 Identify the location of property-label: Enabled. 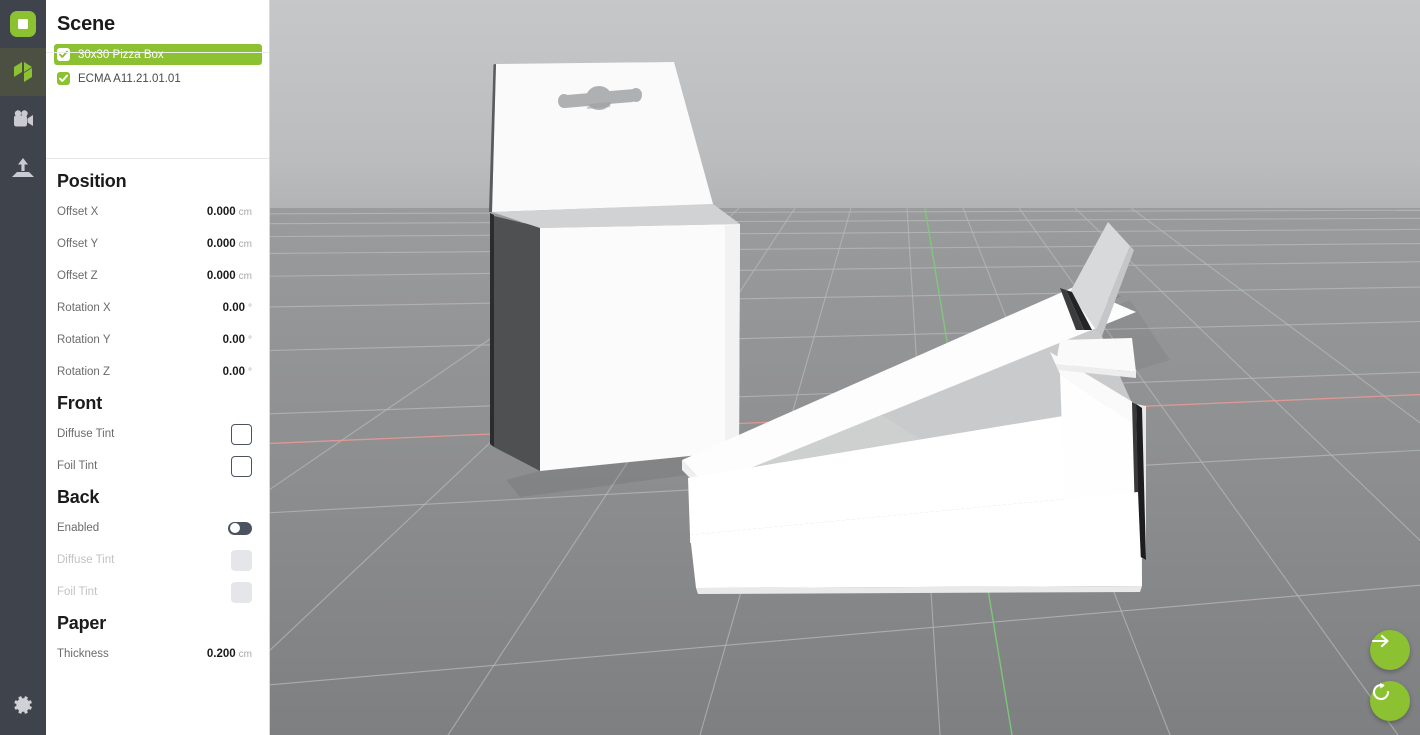
(78, 528).